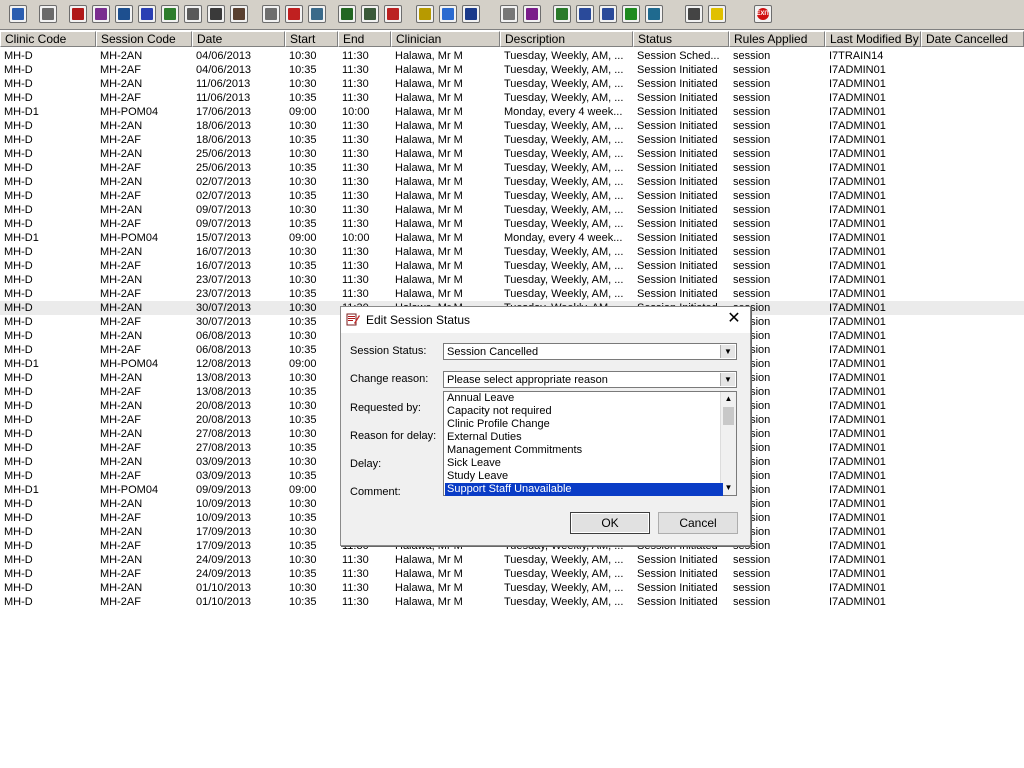 The image size is (1024, 768). Describe the element at coordinates (610, 523) in the screenshot. I see `ok-button: OK` at that location.